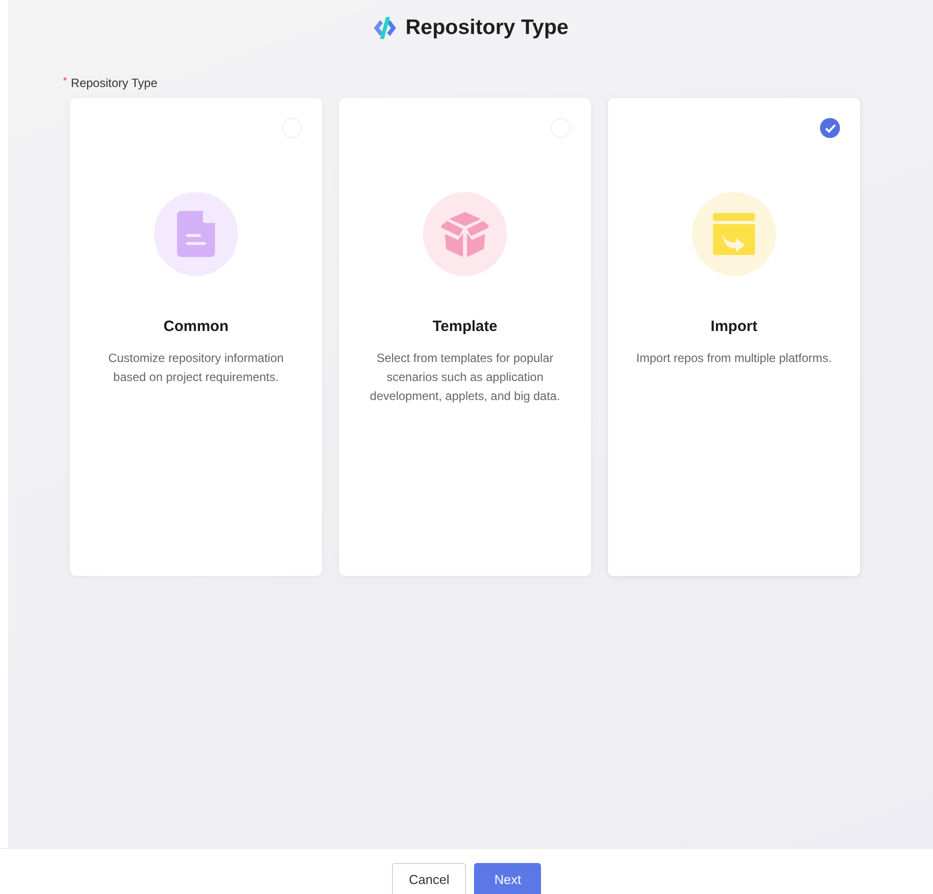 The width and height of the screenshot is (933, 894). I want to click on cancel-button: Cancel, so click(429, 878).